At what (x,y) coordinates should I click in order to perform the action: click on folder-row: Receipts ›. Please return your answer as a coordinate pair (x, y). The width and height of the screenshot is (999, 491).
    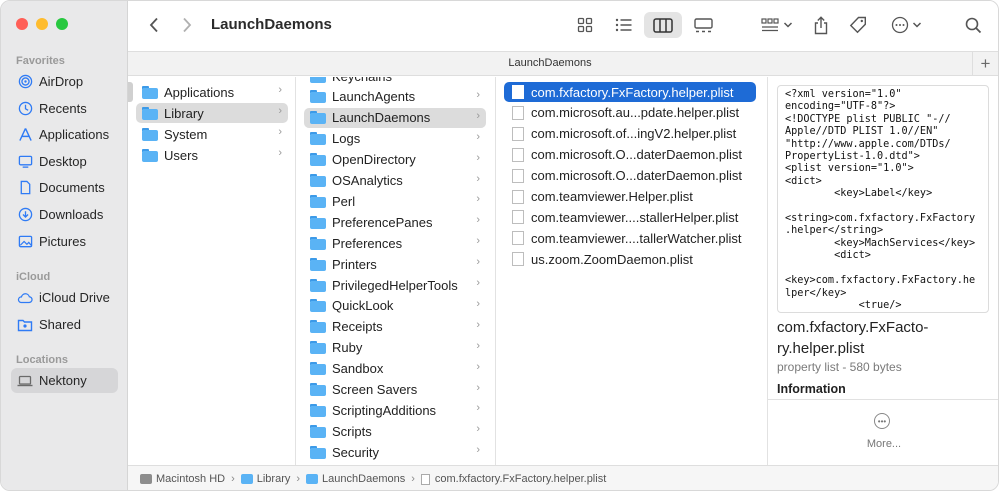
    Looking at the image, I should click on (395, 327).